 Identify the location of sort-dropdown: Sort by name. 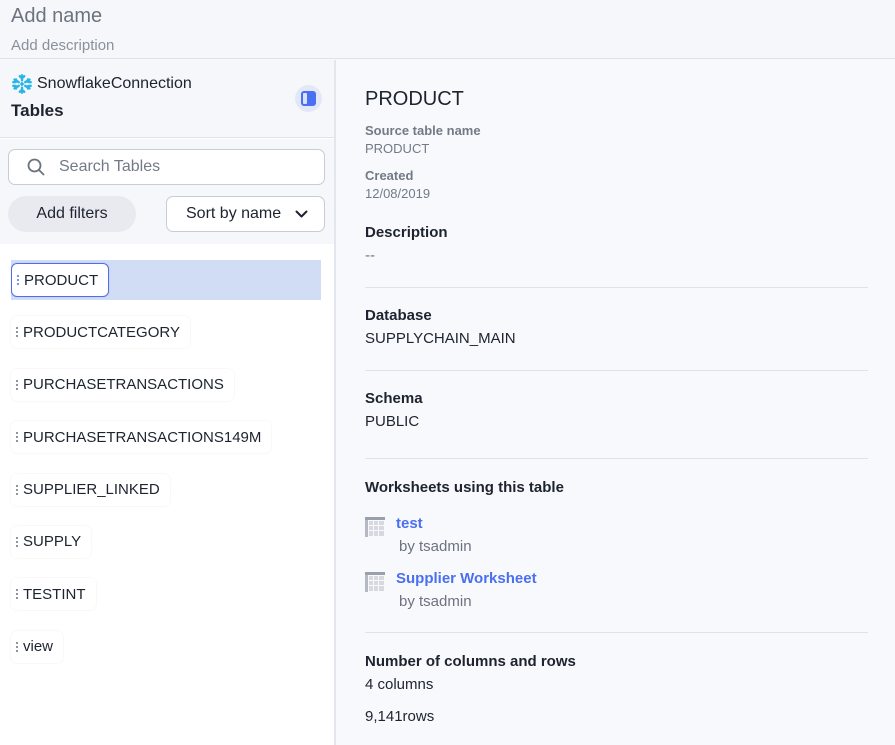
(245, 214).